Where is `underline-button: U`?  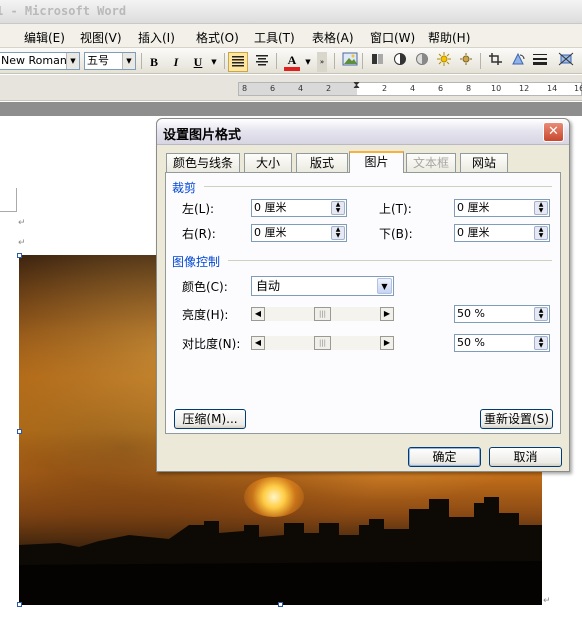
underline-button: U is located at coordinates (198, 62).